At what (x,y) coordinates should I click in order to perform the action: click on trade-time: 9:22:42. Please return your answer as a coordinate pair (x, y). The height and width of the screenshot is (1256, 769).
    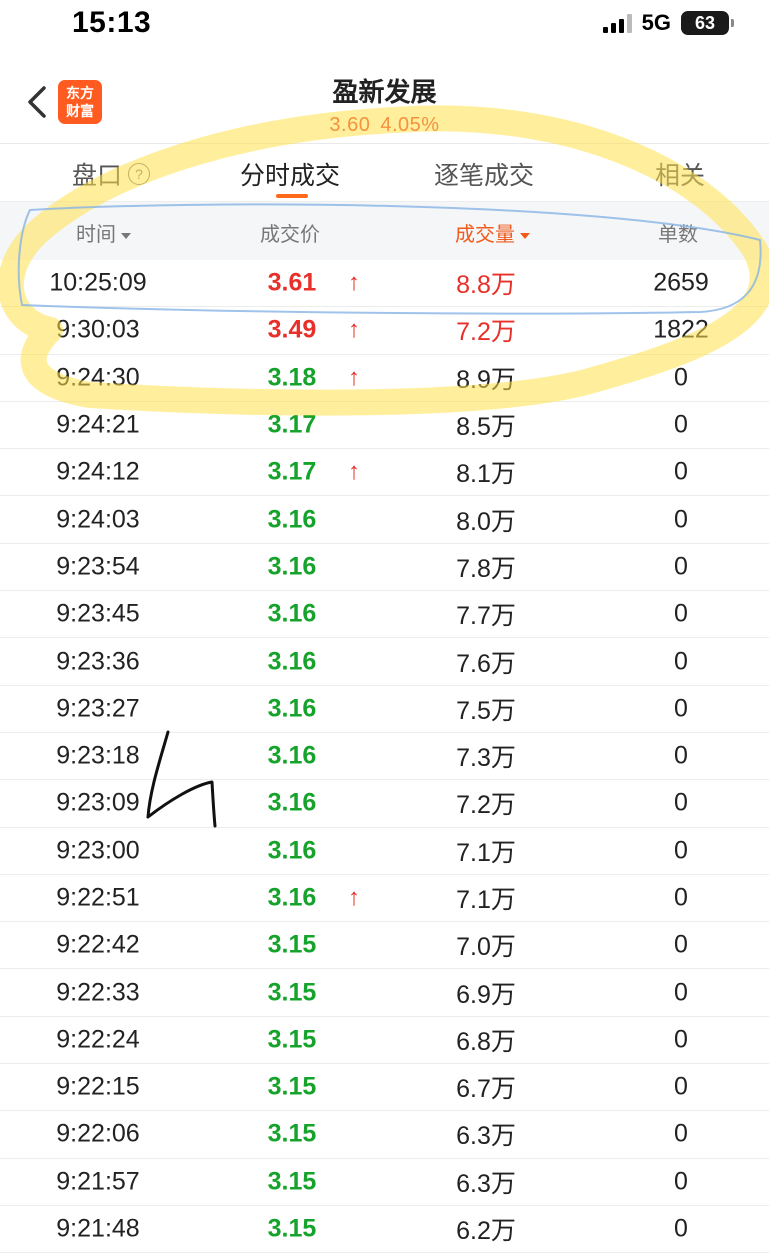
    Looking at the image, I should click on (98, 944).